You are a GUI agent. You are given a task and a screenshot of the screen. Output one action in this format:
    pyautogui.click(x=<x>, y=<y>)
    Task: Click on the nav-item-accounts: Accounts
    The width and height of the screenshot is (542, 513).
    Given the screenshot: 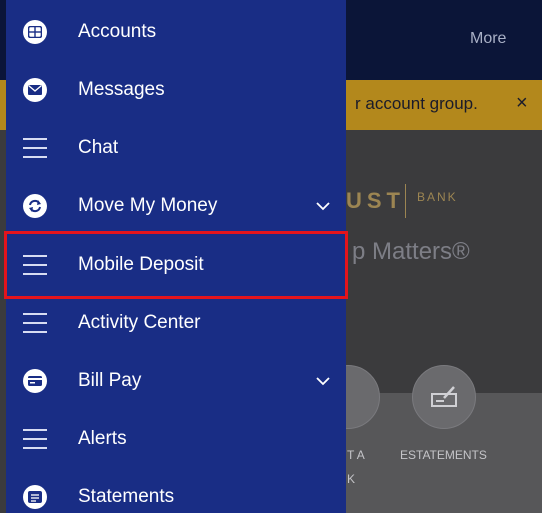 What is the action you would take?
    pyautogui.click(x=176, y=32)
    